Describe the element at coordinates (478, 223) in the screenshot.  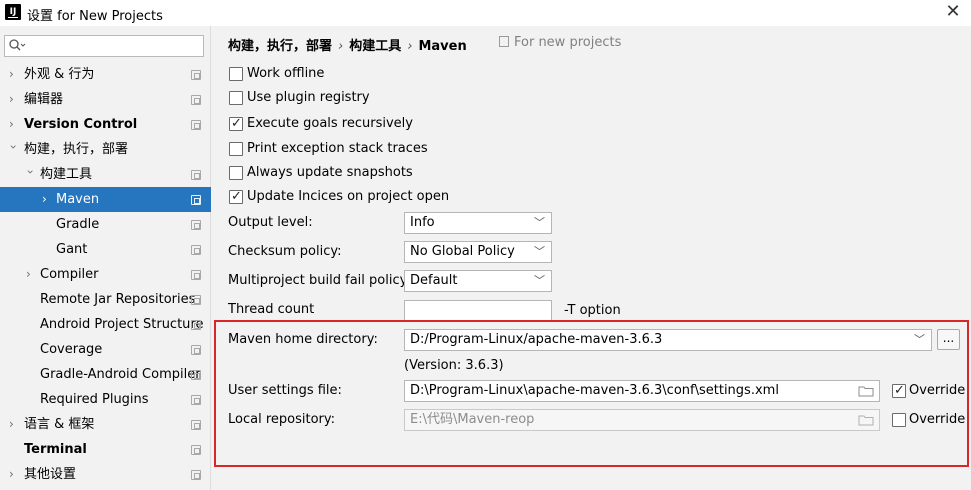
I see `output-level-select: Info ﹀` at that location.